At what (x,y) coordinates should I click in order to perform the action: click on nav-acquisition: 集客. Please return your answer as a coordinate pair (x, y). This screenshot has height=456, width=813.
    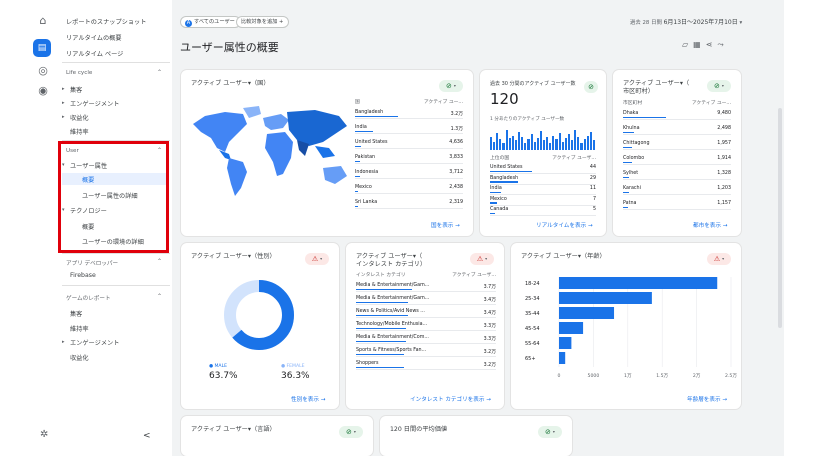
    Looking at the image, I should click on (76, 89).